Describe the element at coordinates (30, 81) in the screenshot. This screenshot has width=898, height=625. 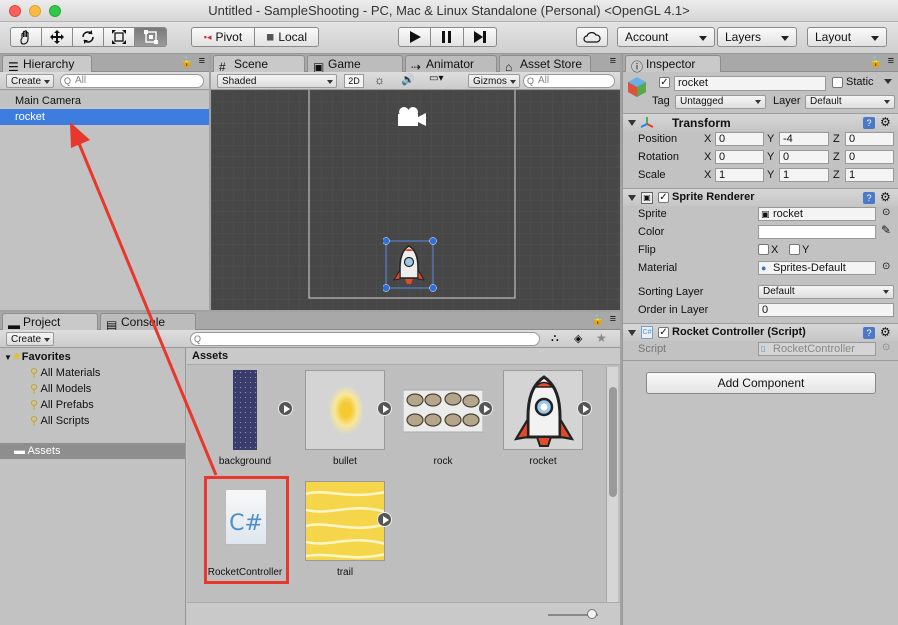
I see `hierarchy-create-button: Create` at that location.